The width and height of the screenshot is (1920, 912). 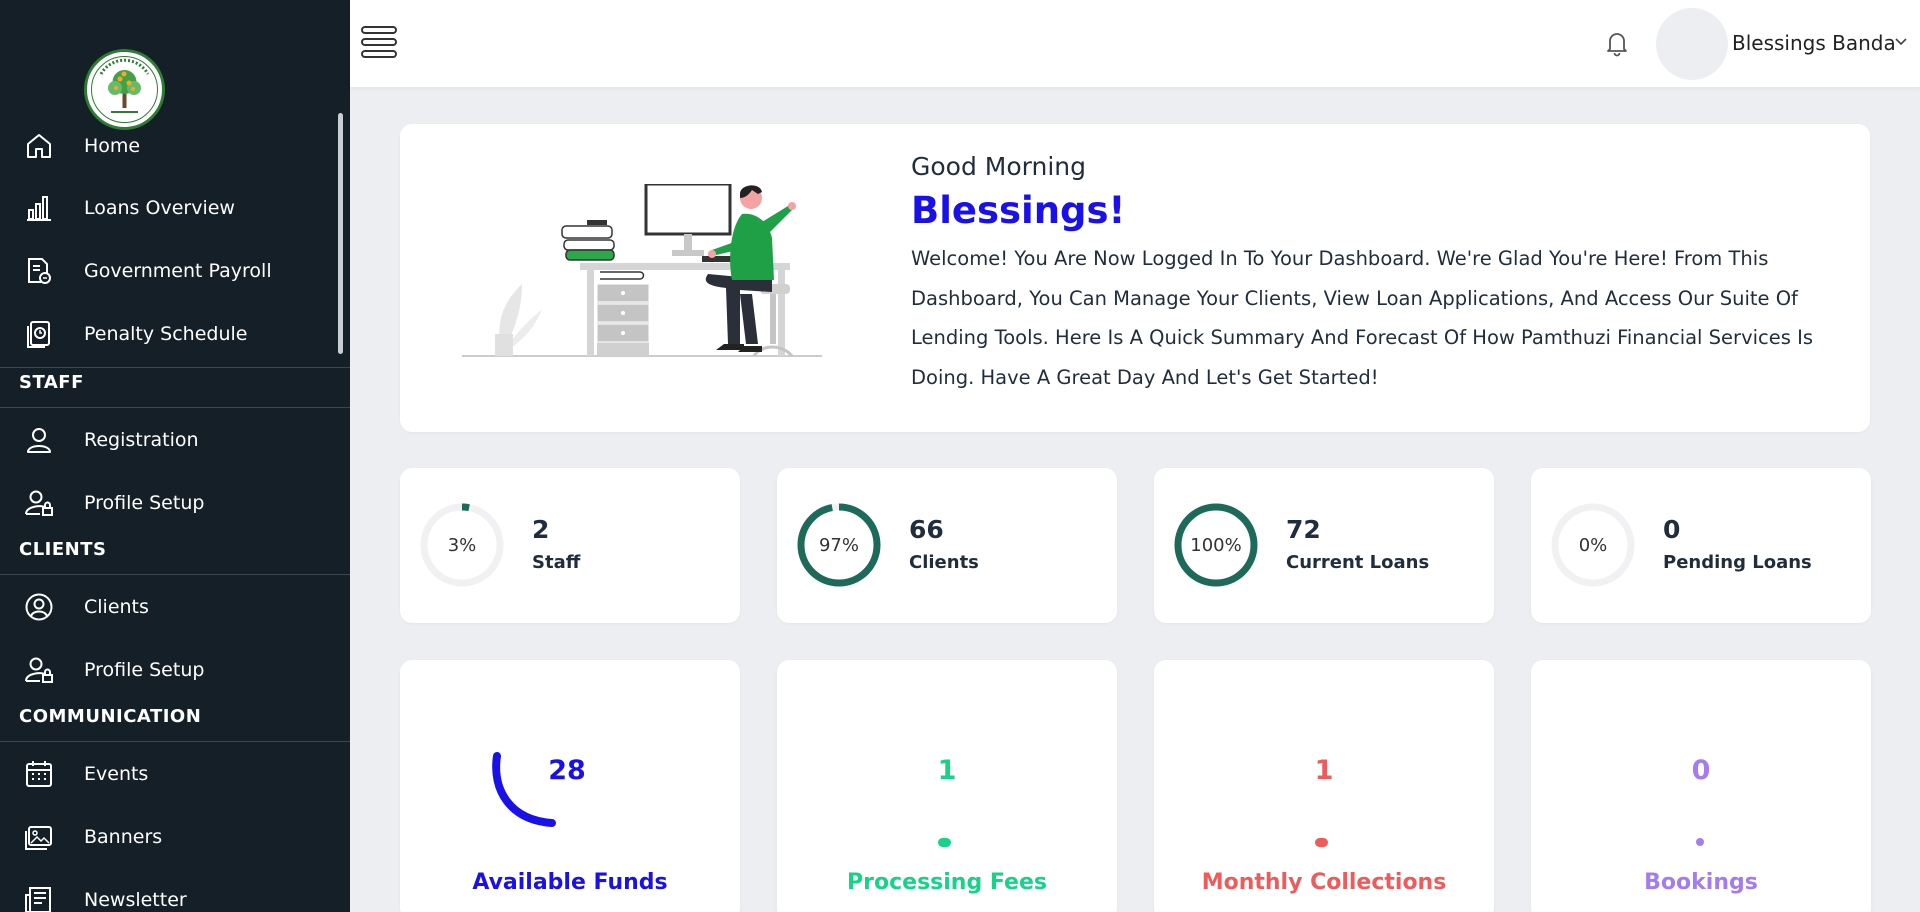 I want to click on sidebar-item-government-payroll: Government Payroll, so click(x=169, y=271).